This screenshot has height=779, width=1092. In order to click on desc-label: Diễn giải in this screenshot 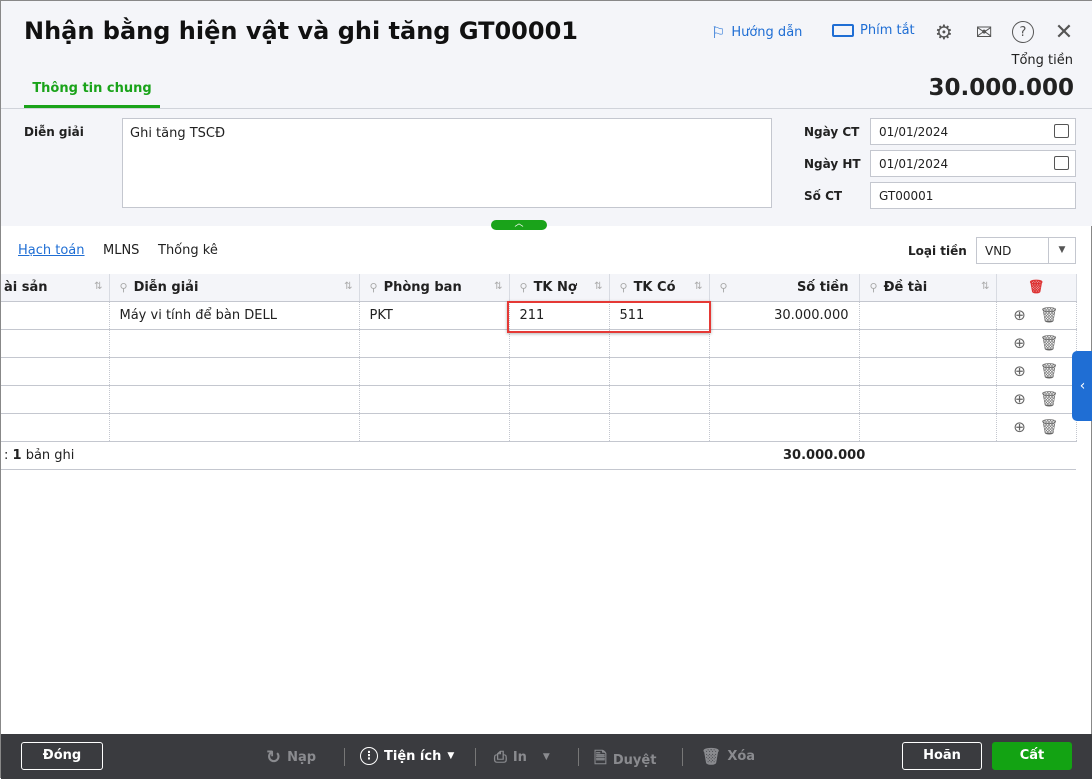, I will do `click(54, 132)`.